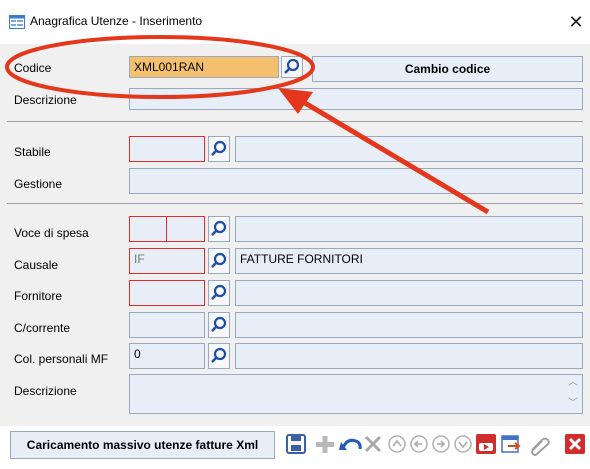 The width and height of the screenshot is (590, 469). What do you see at coordinates (295, 101) in the screenshot?
I see `annotation-arrow-head` at bounding box center [295, 101].